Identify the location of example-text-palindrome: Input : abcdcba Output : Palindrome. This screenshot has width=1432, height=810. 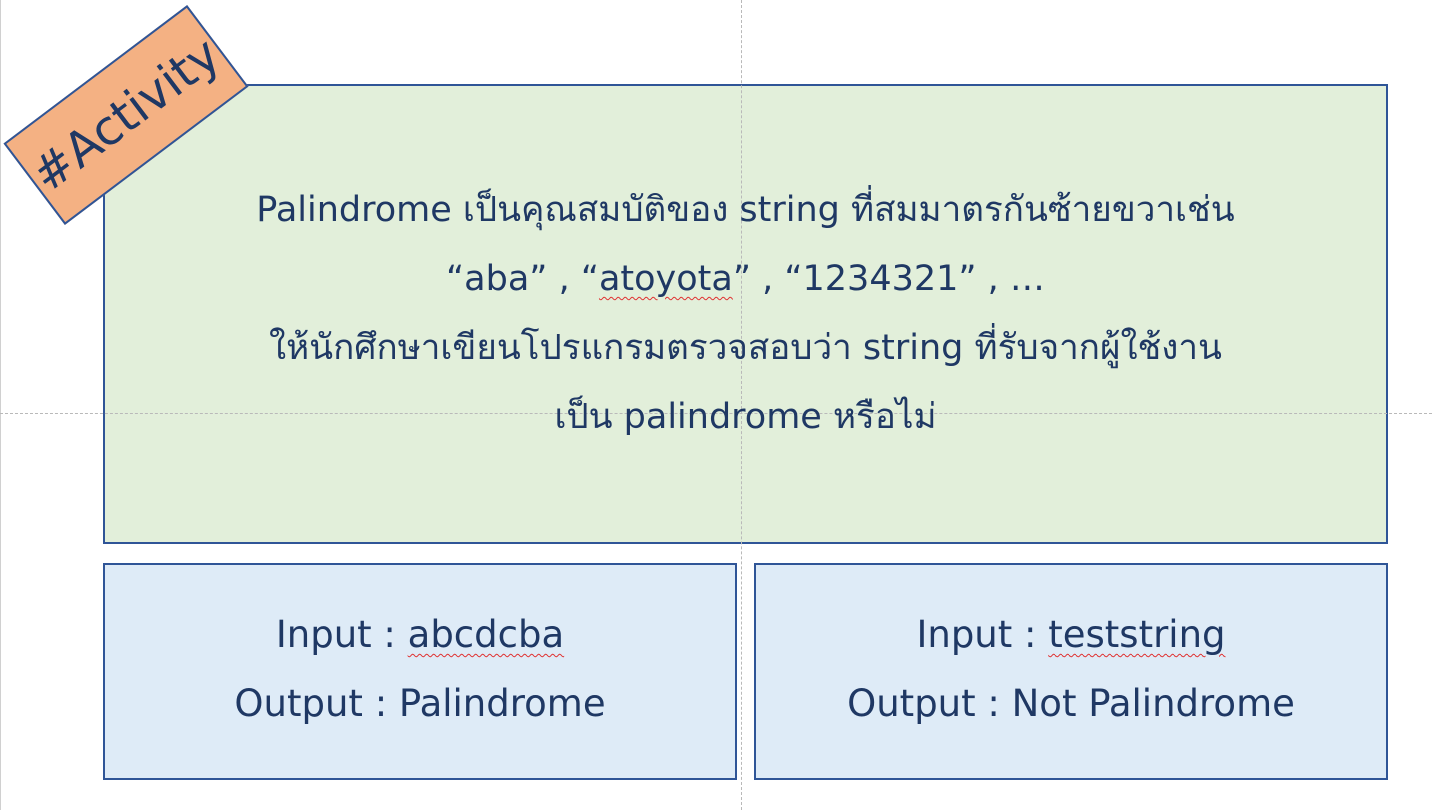
(420, 669).